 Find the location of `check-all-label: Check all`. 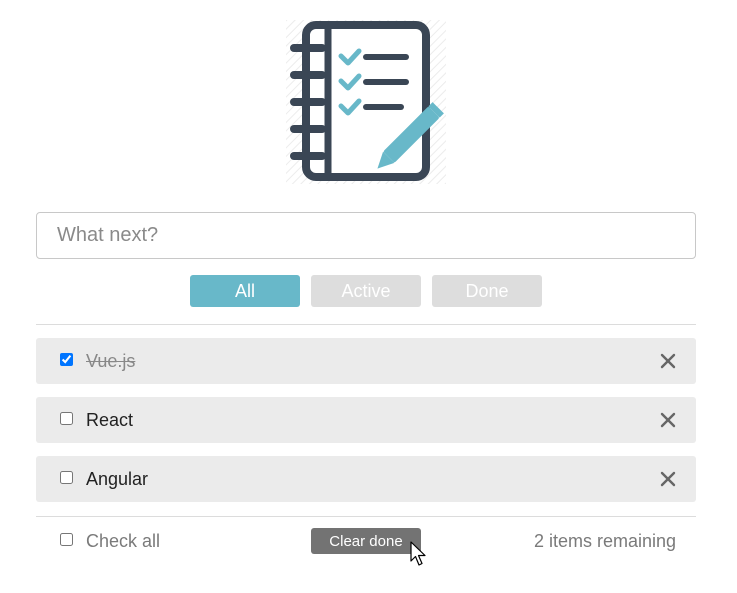

check-all-label: Check all is located at coordinates (123, 541).